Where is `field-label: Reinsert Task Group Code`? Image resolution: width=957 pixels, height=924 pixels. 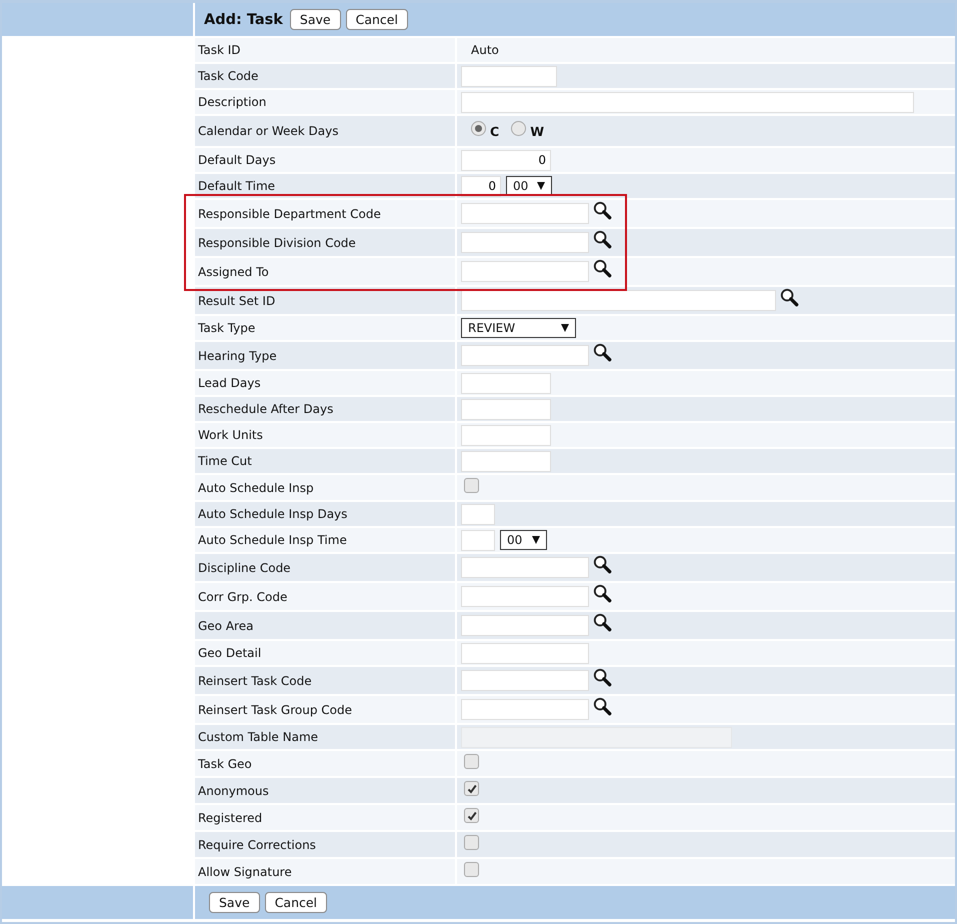 field-label: Reinsert Task Group Code is located at coordinates (326, 709).